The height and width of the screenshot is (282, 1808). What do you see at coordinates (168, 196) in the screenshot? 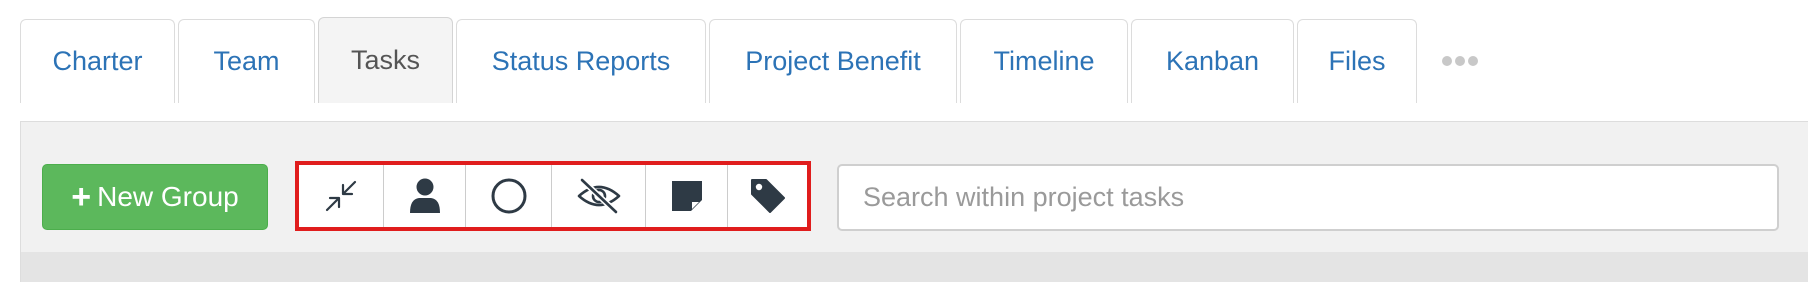
I see `new-group-label: New Group` at bounding box center [168, 196].